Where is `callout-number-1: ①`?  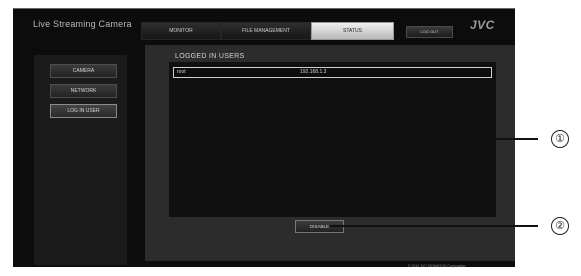 callout-number-1: ① is located at coordinates (560, 139).